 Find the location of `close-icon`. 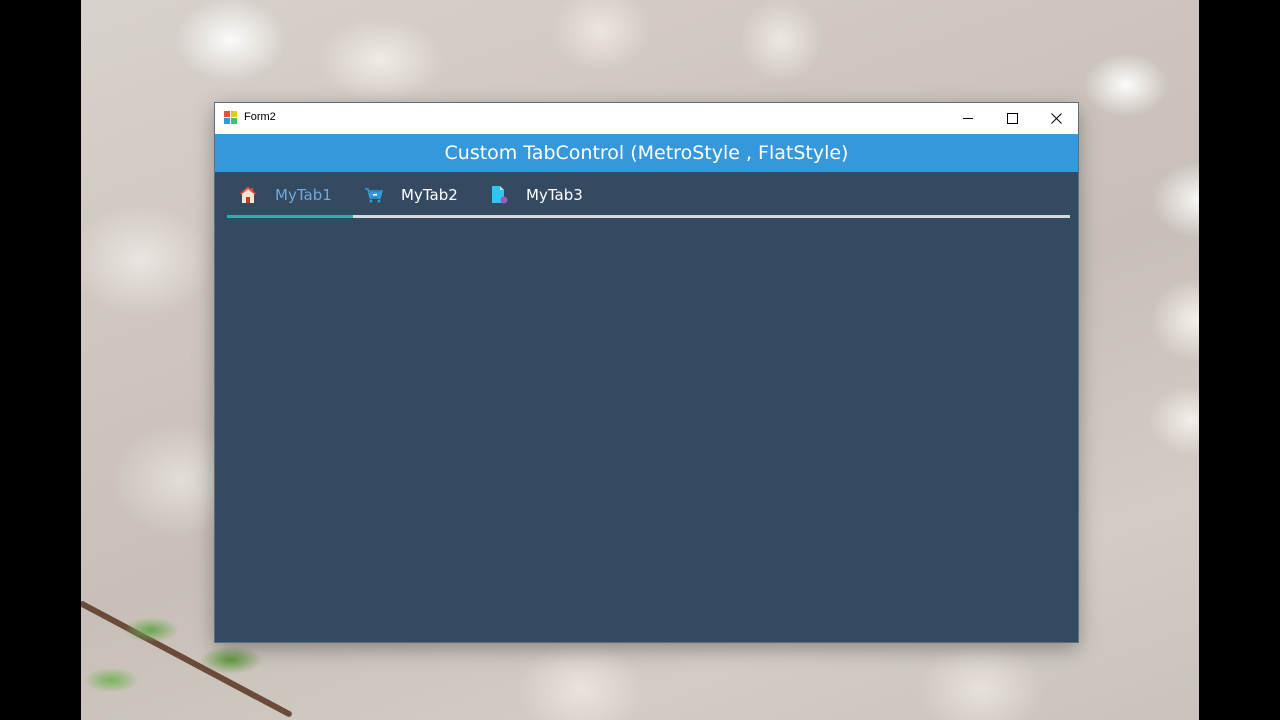

close-icon is located at coordinates (1056, 118).